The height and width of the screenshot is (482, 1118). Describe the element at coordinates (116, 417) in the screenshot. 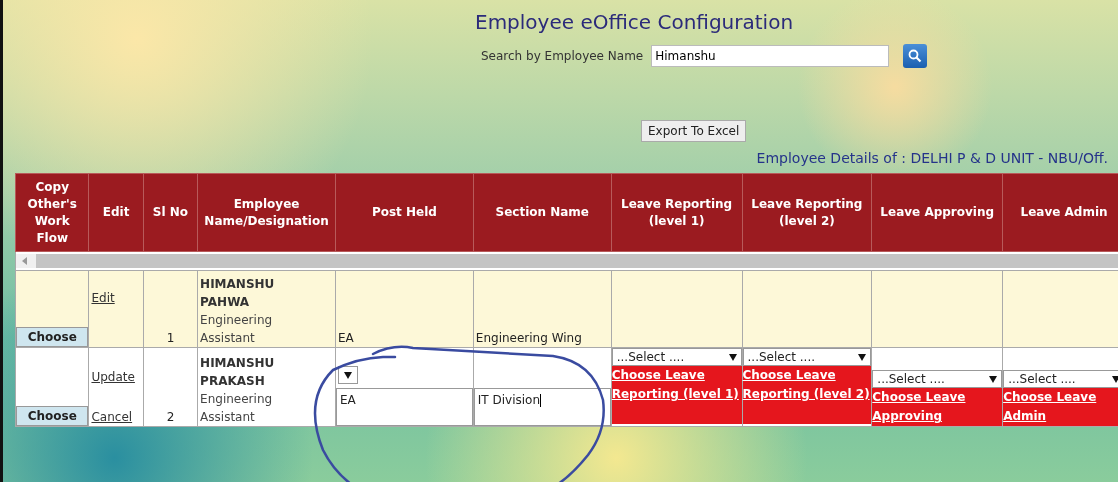

I see `action-link: Cancel` at that location.